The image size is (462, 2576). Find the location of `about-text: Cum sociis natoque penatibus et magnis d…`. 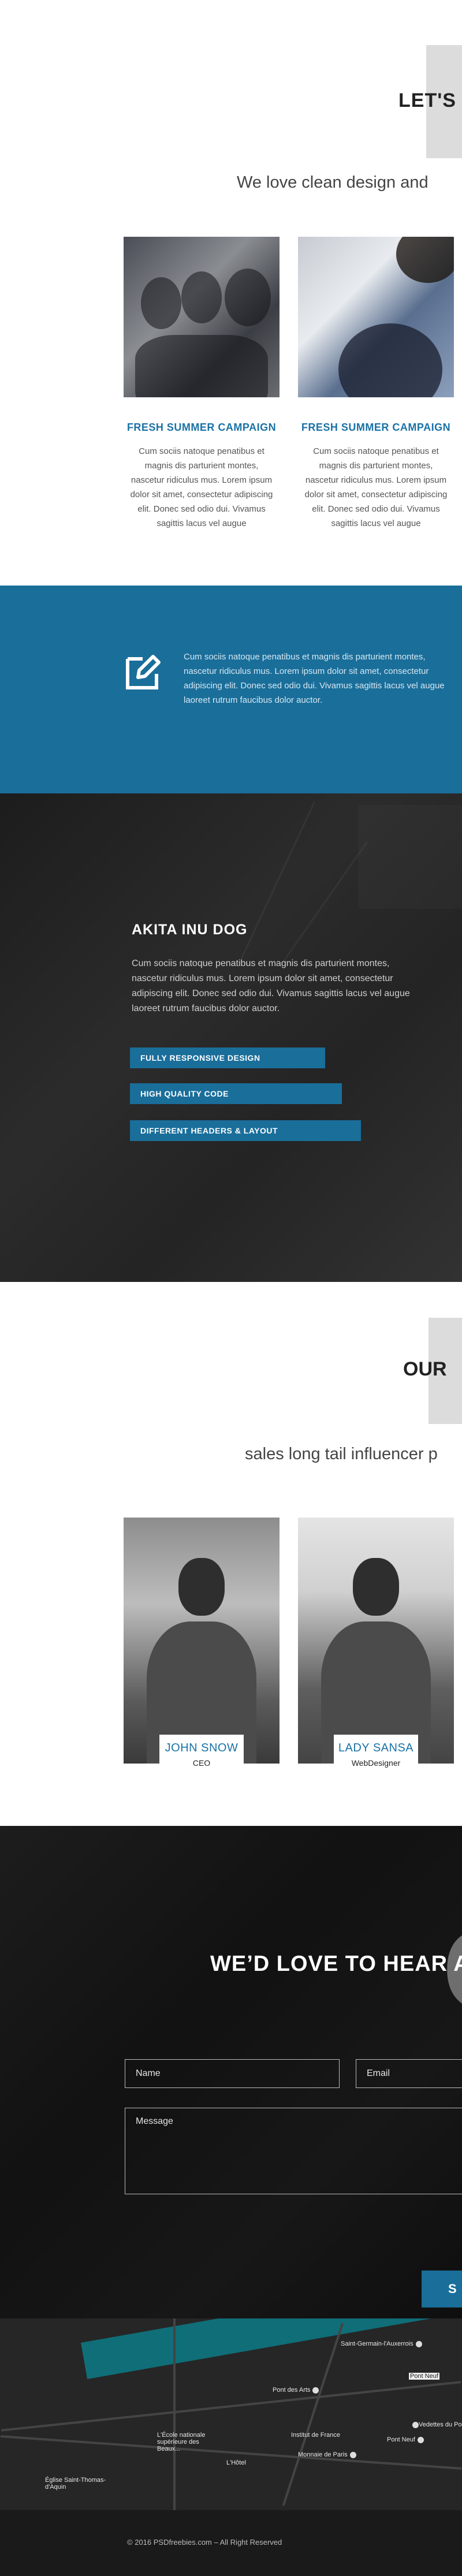

about-text: Cum sociis natoque penatibus et magnis d… is located at coordinates (271, 986).